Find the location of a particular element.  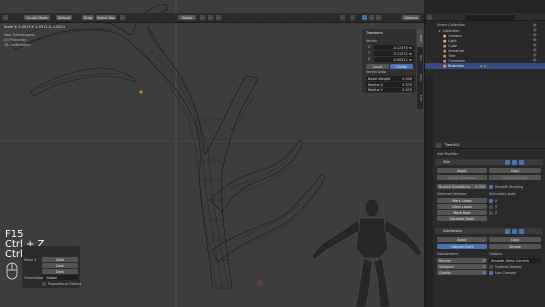

select-box-button: Select Box is located at coordinates (106, 17).